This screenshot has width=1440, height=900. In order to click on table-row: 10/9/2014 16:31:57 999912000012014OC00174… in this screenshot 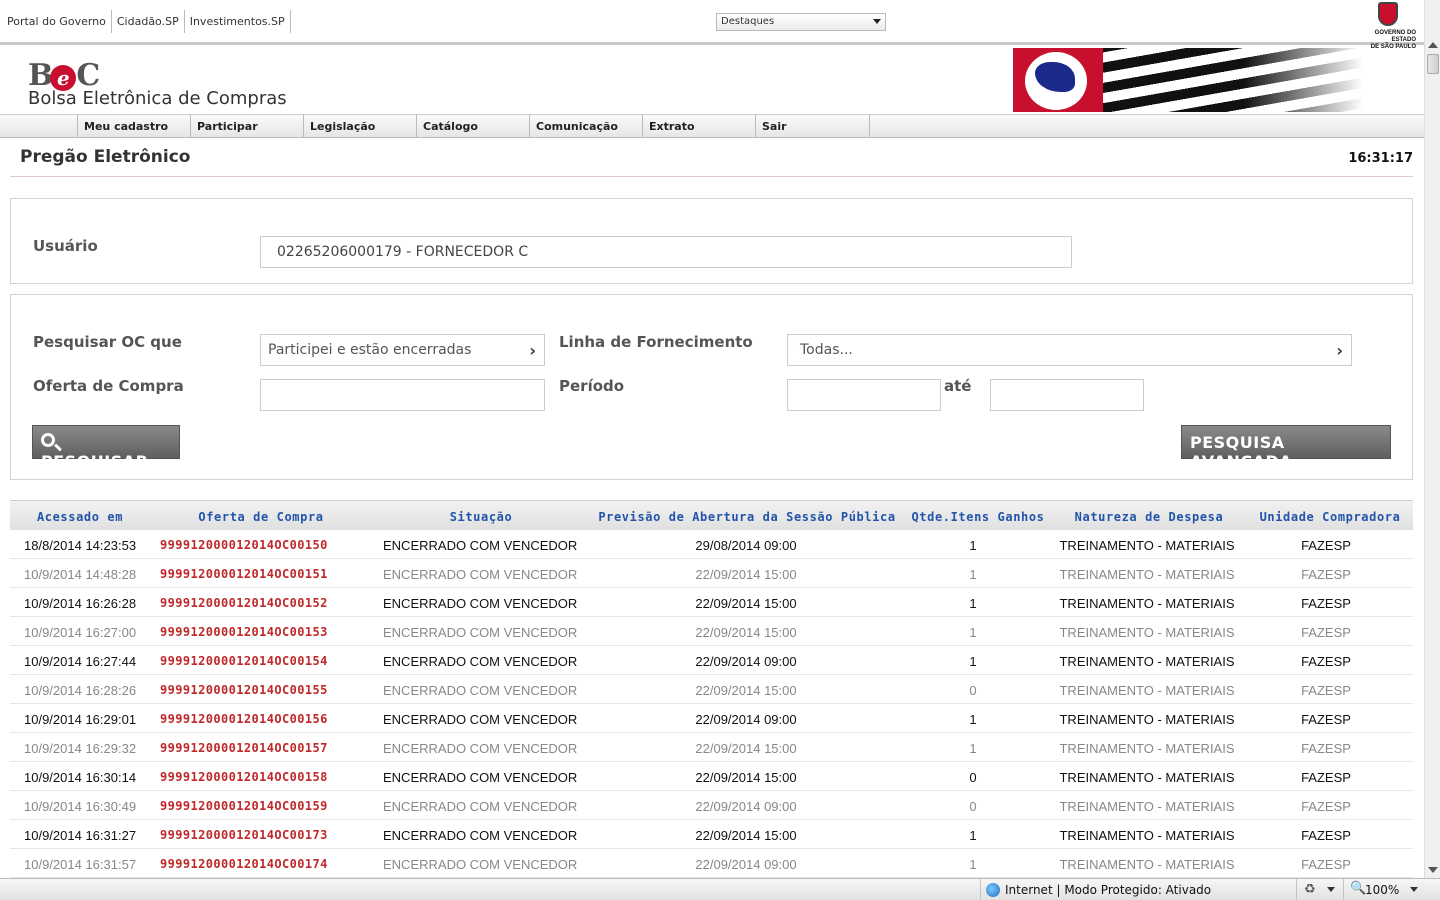, I will do `click(711, 863)`.